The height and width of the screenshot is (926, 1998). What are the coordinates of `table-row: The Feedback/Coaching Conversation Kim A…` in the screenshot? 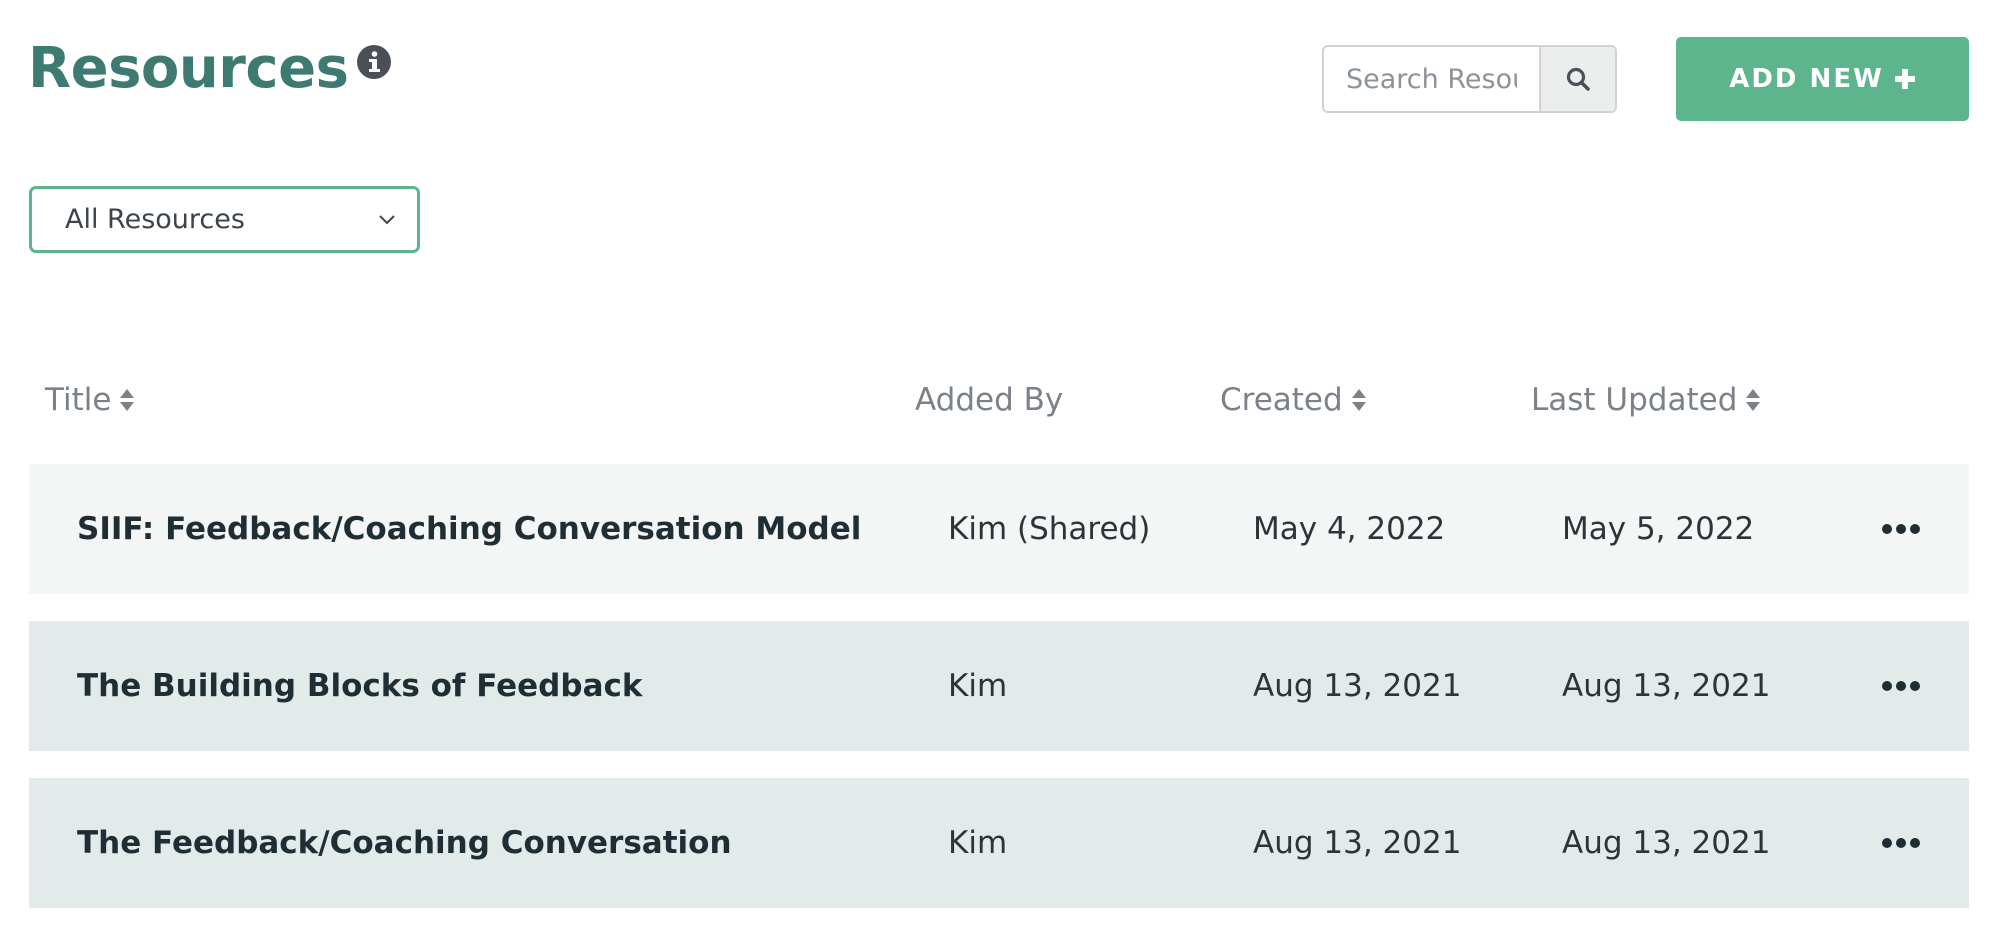 It's located at (999, 843).